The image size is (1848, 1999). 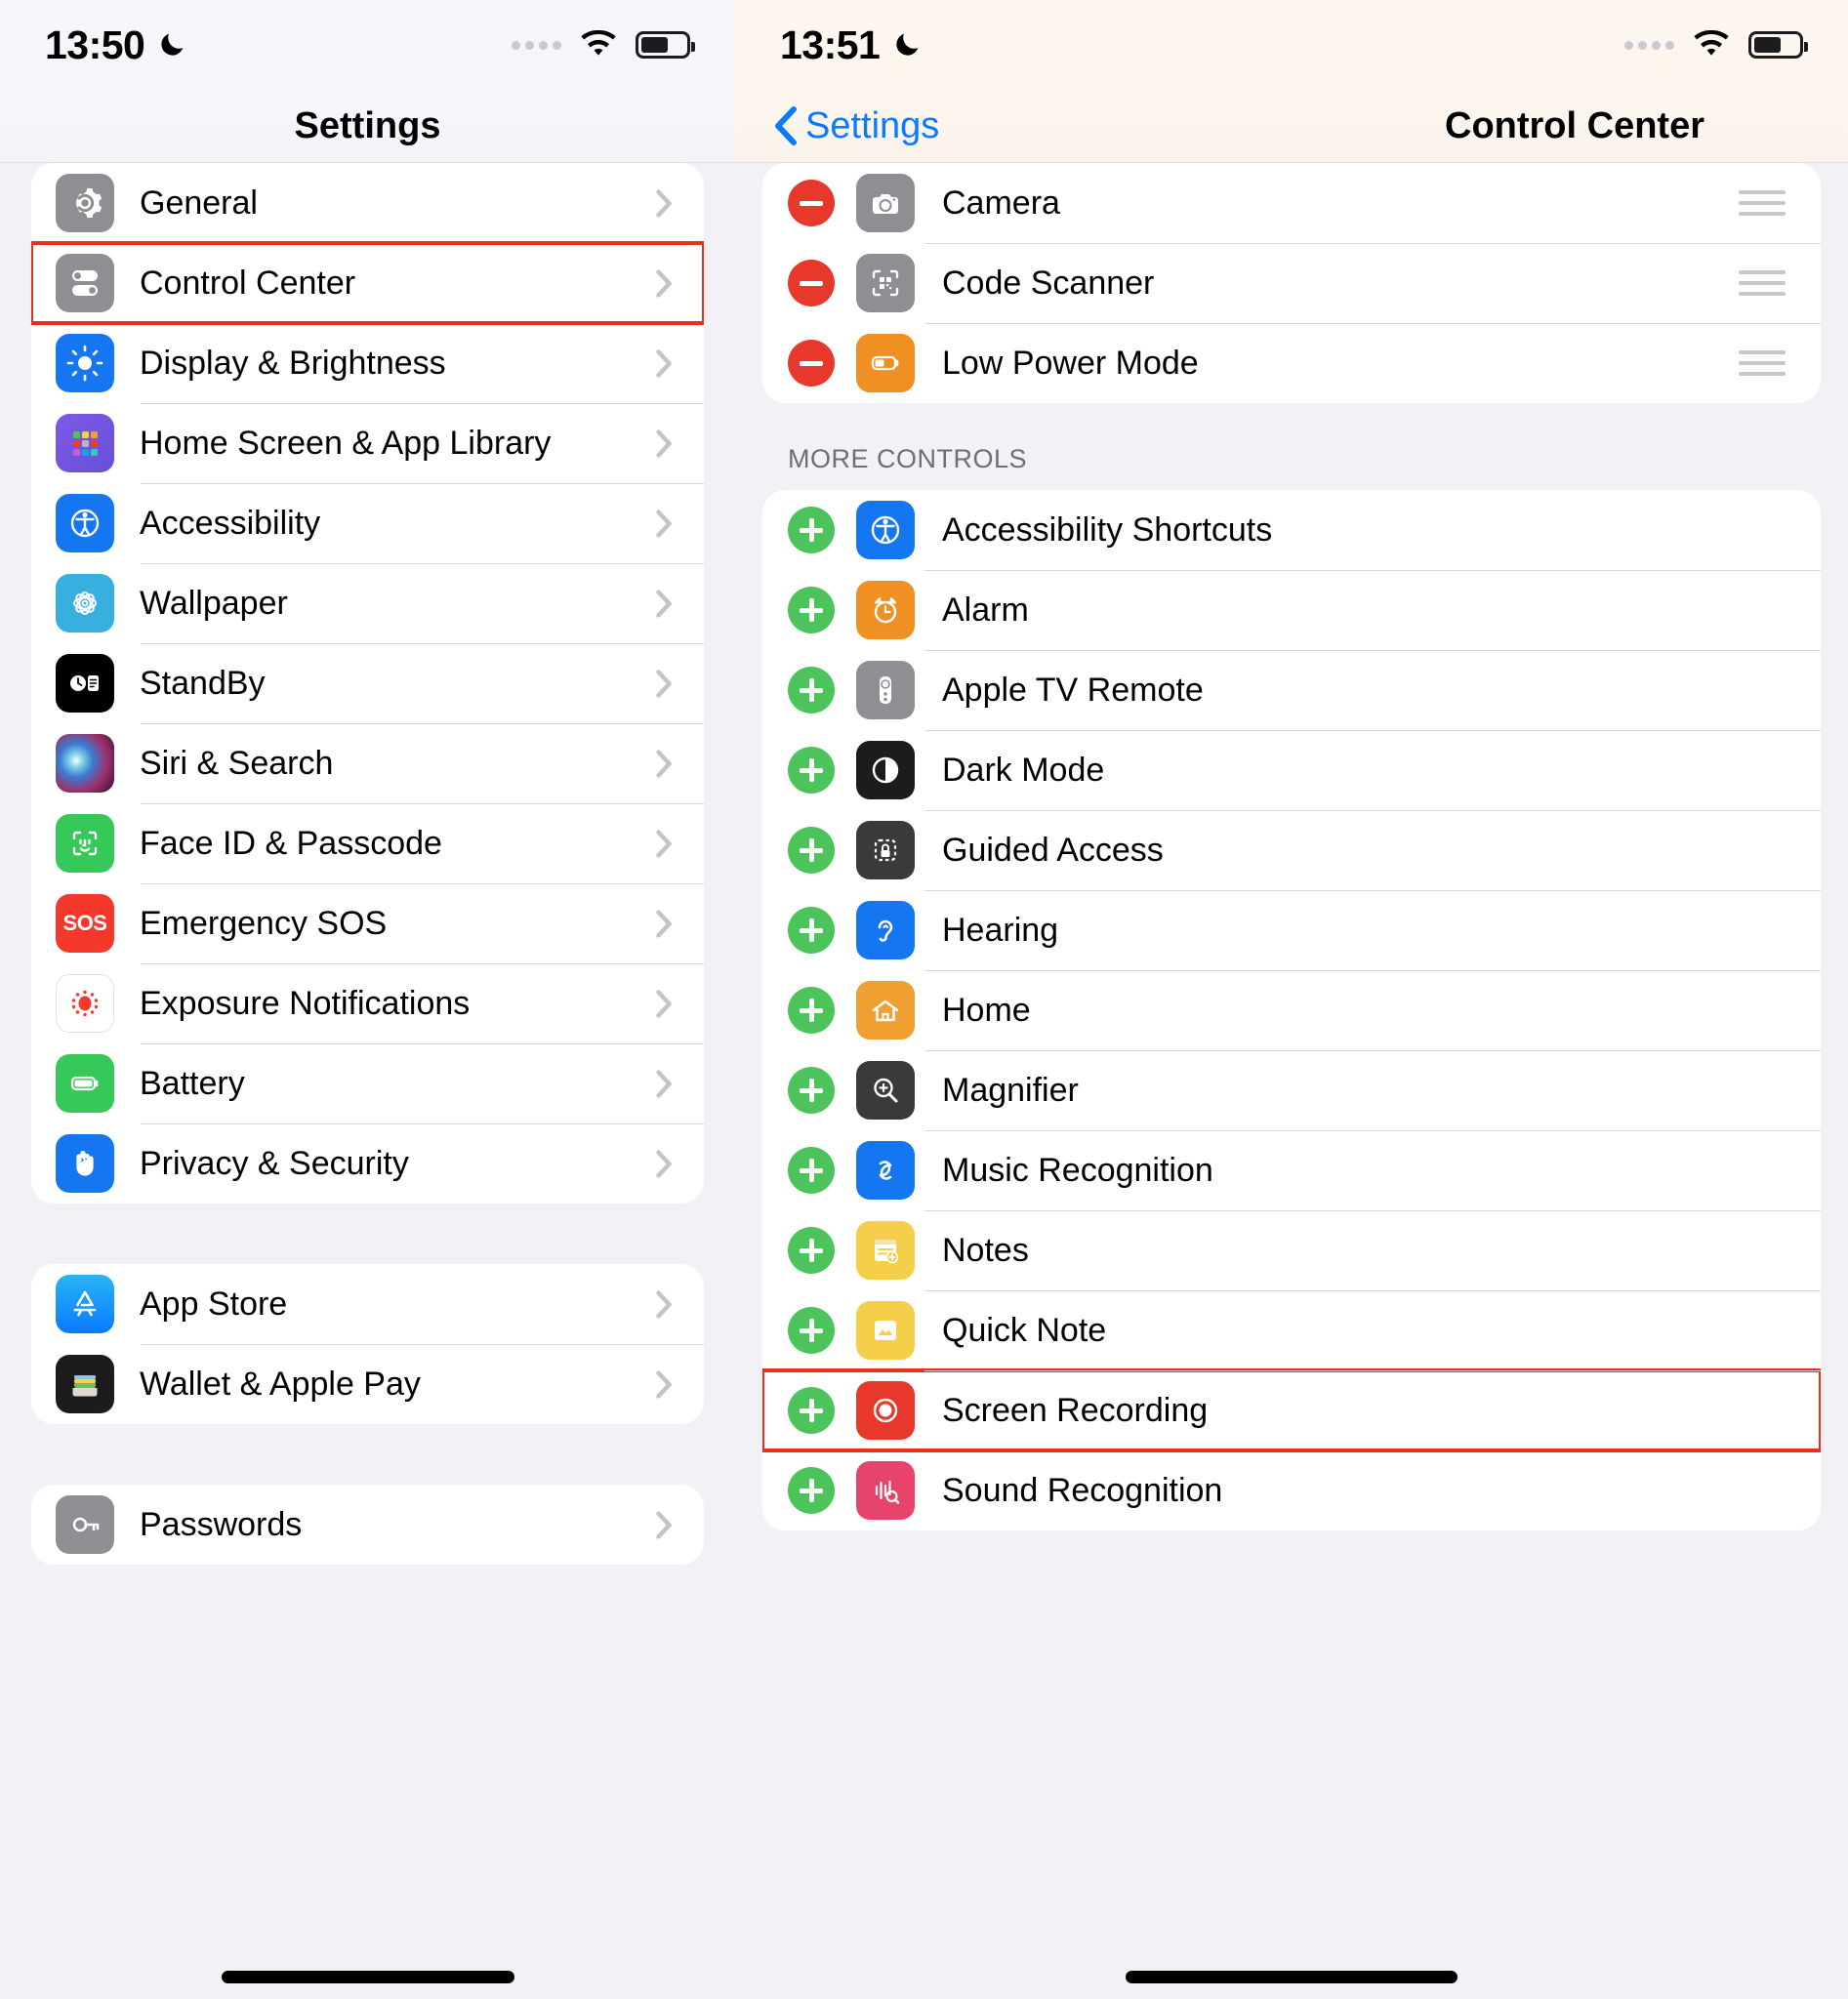 What do you see at coordinates (367, 203) in the screenshot?
I see `settings-row-general: General` at bounding box center [367, 203].